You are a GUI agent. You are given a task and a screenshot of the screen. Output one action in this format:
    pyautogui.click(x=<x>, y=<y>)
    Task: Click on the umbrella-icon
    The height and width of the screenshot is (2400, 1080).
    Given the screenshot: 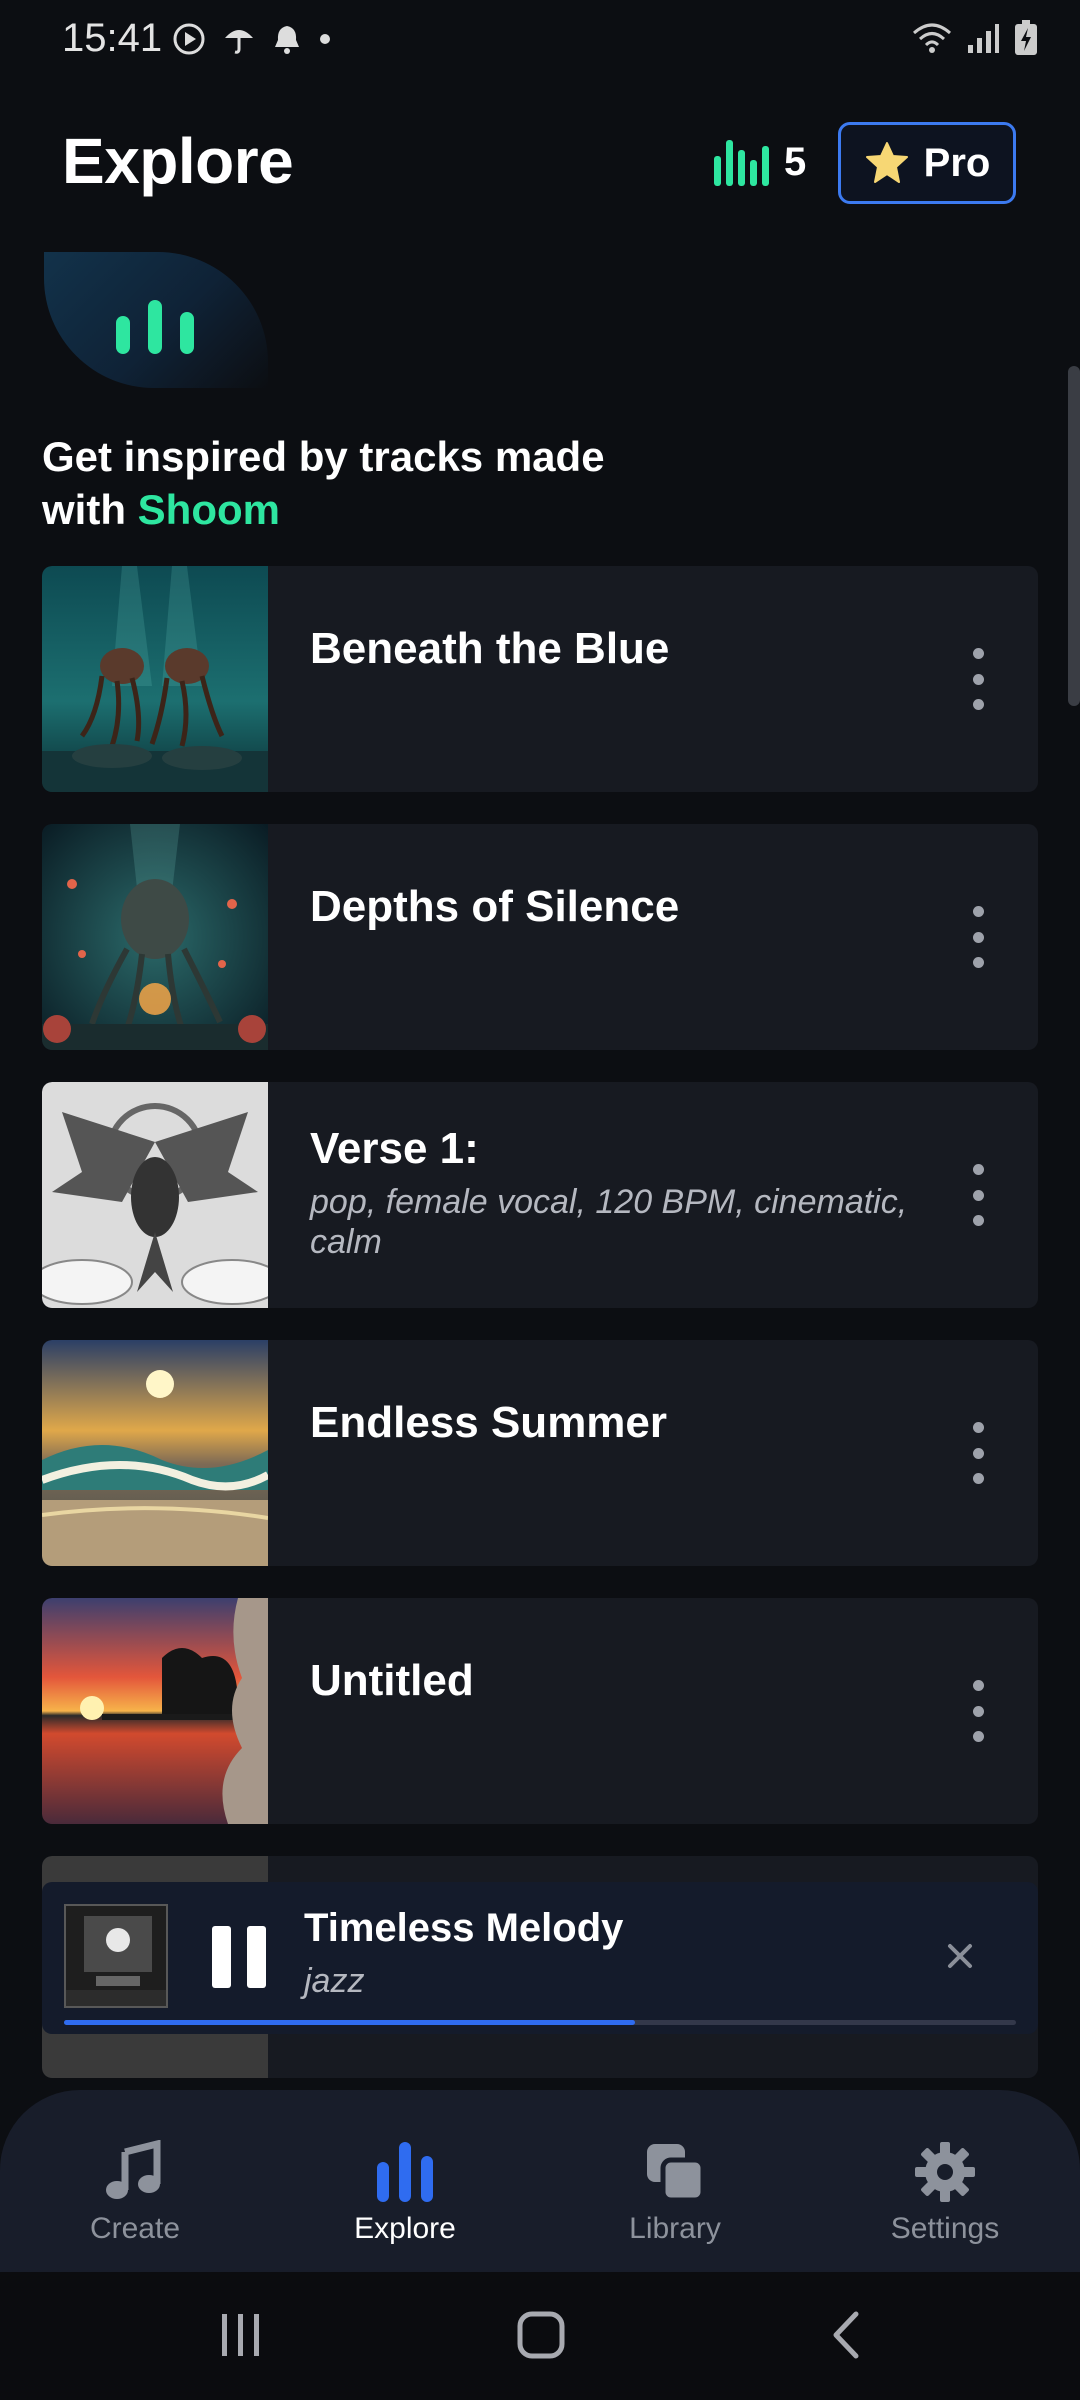 What is the action you would take?
    pyautogui.click(x=239, y=42)
    